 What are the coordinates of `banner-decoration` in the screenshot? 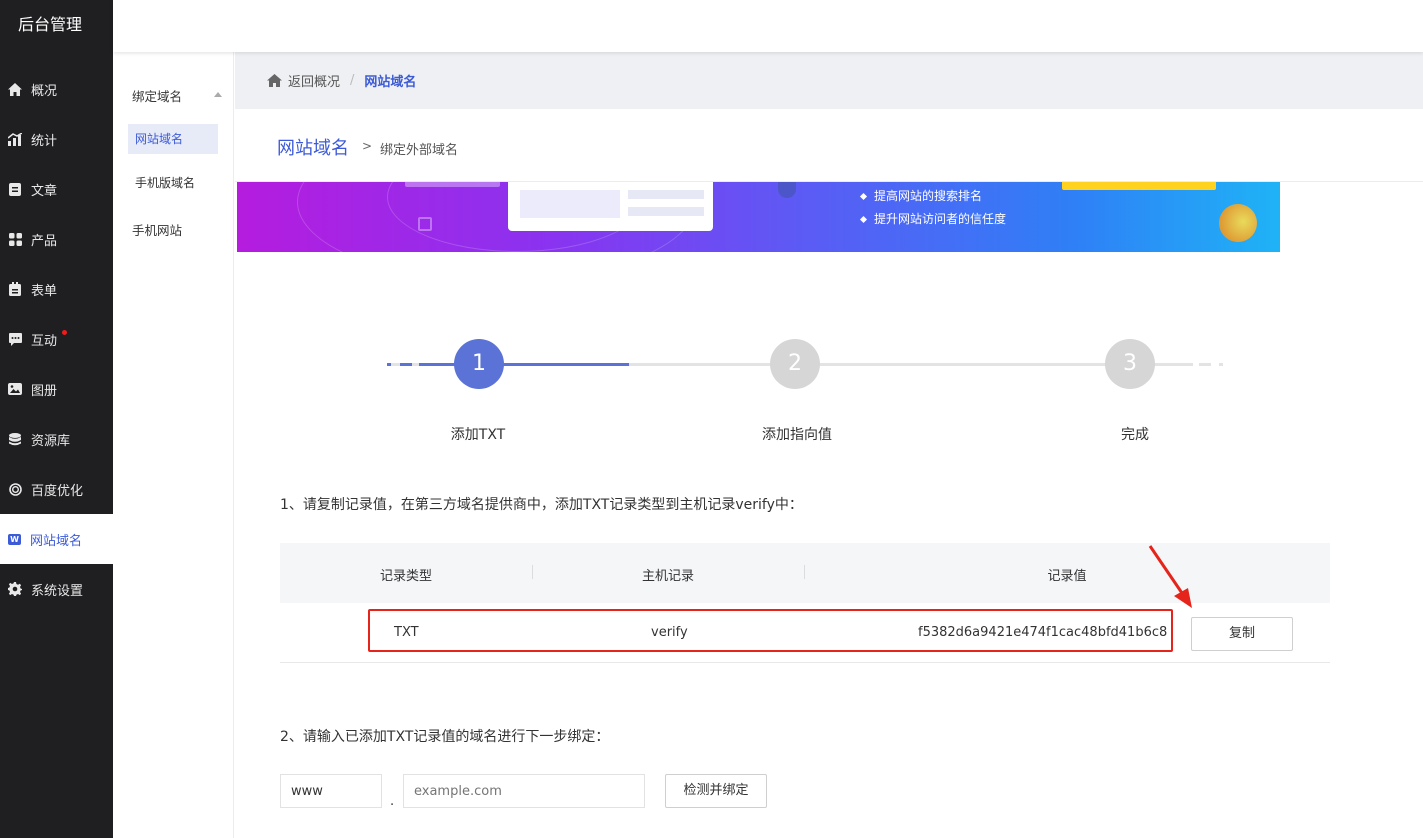 It's located at (452, 184).